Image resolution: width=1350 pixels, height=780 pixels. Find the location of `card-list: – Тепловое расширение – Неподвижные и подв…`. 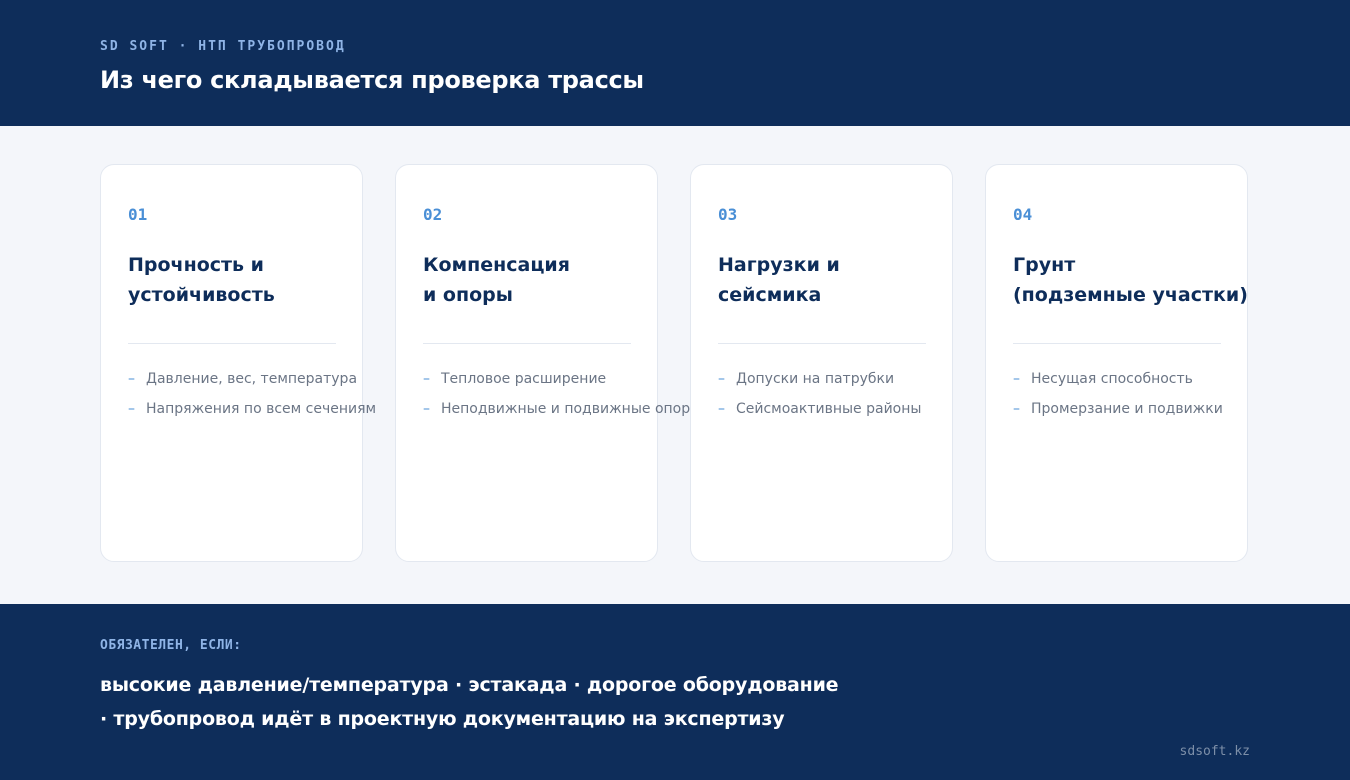

card-list: – Тепловое расширение – Неподвижные и подв… is located at coordinates (562, 398).